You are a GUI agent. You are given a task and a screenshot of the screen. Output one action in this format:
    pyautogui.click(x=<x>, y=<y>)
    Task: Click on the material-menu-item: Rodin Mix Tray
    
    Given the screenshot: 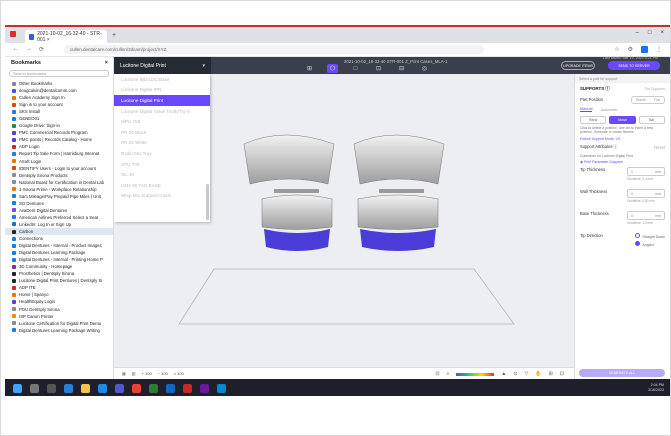 What is the action you would take?
    pyautogui.click(x=162, y=153)
    